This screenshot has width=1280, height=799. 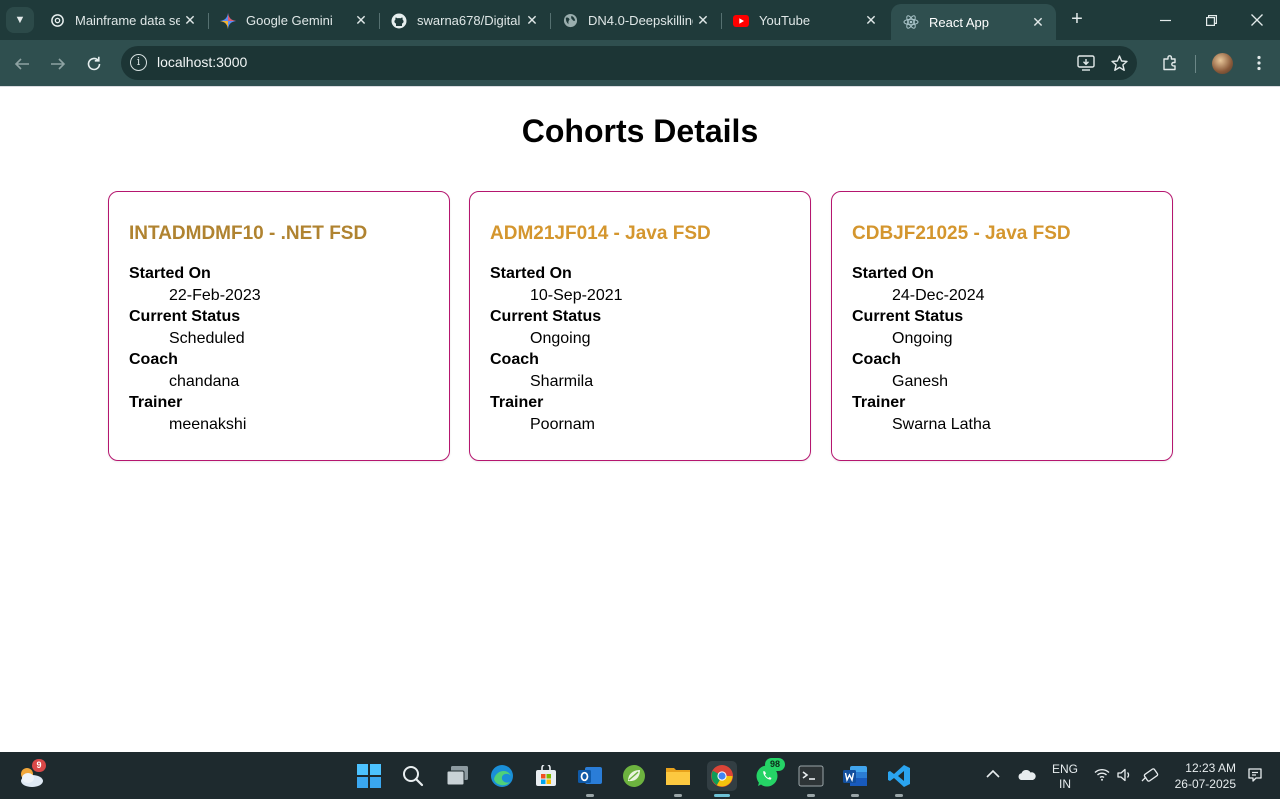 I want to click on tab-mainframe: Mainframe data se ✕, so click(x=123, y=20).